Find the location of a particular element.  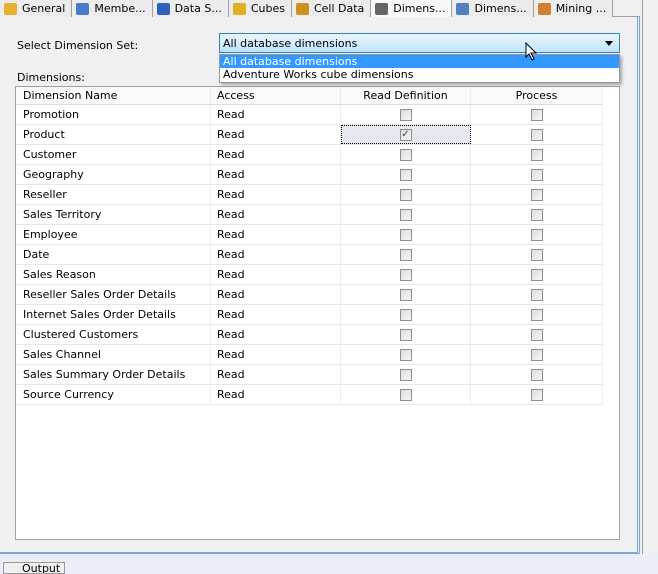

table-row: Sales Territory Read is located at coordinates (309, 215).